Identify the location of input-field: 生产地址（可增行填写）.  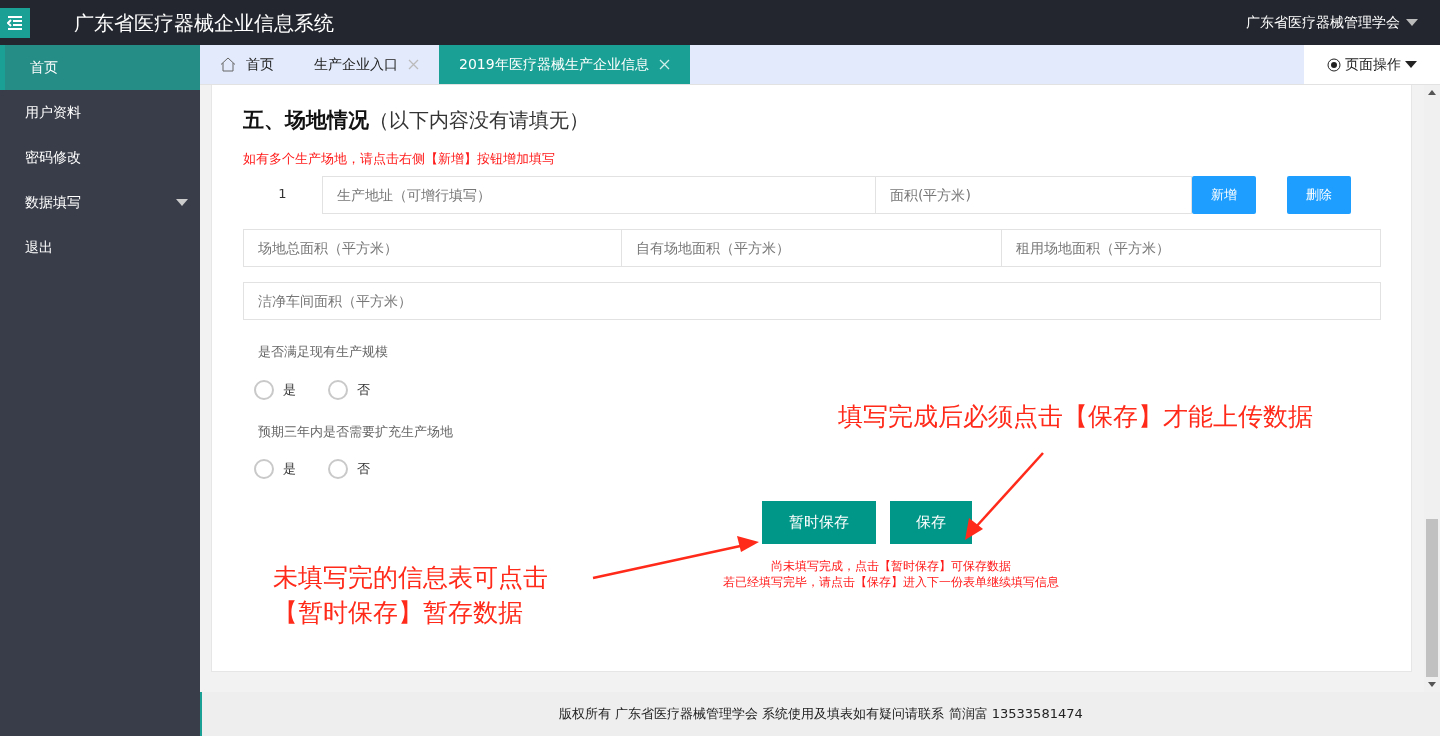
(599, 195).